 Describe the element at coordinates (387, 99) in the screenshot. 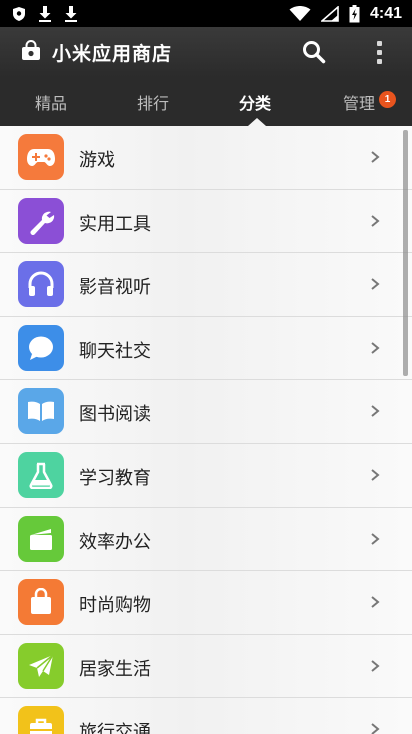

I see `manage-badge: 1` at that location.